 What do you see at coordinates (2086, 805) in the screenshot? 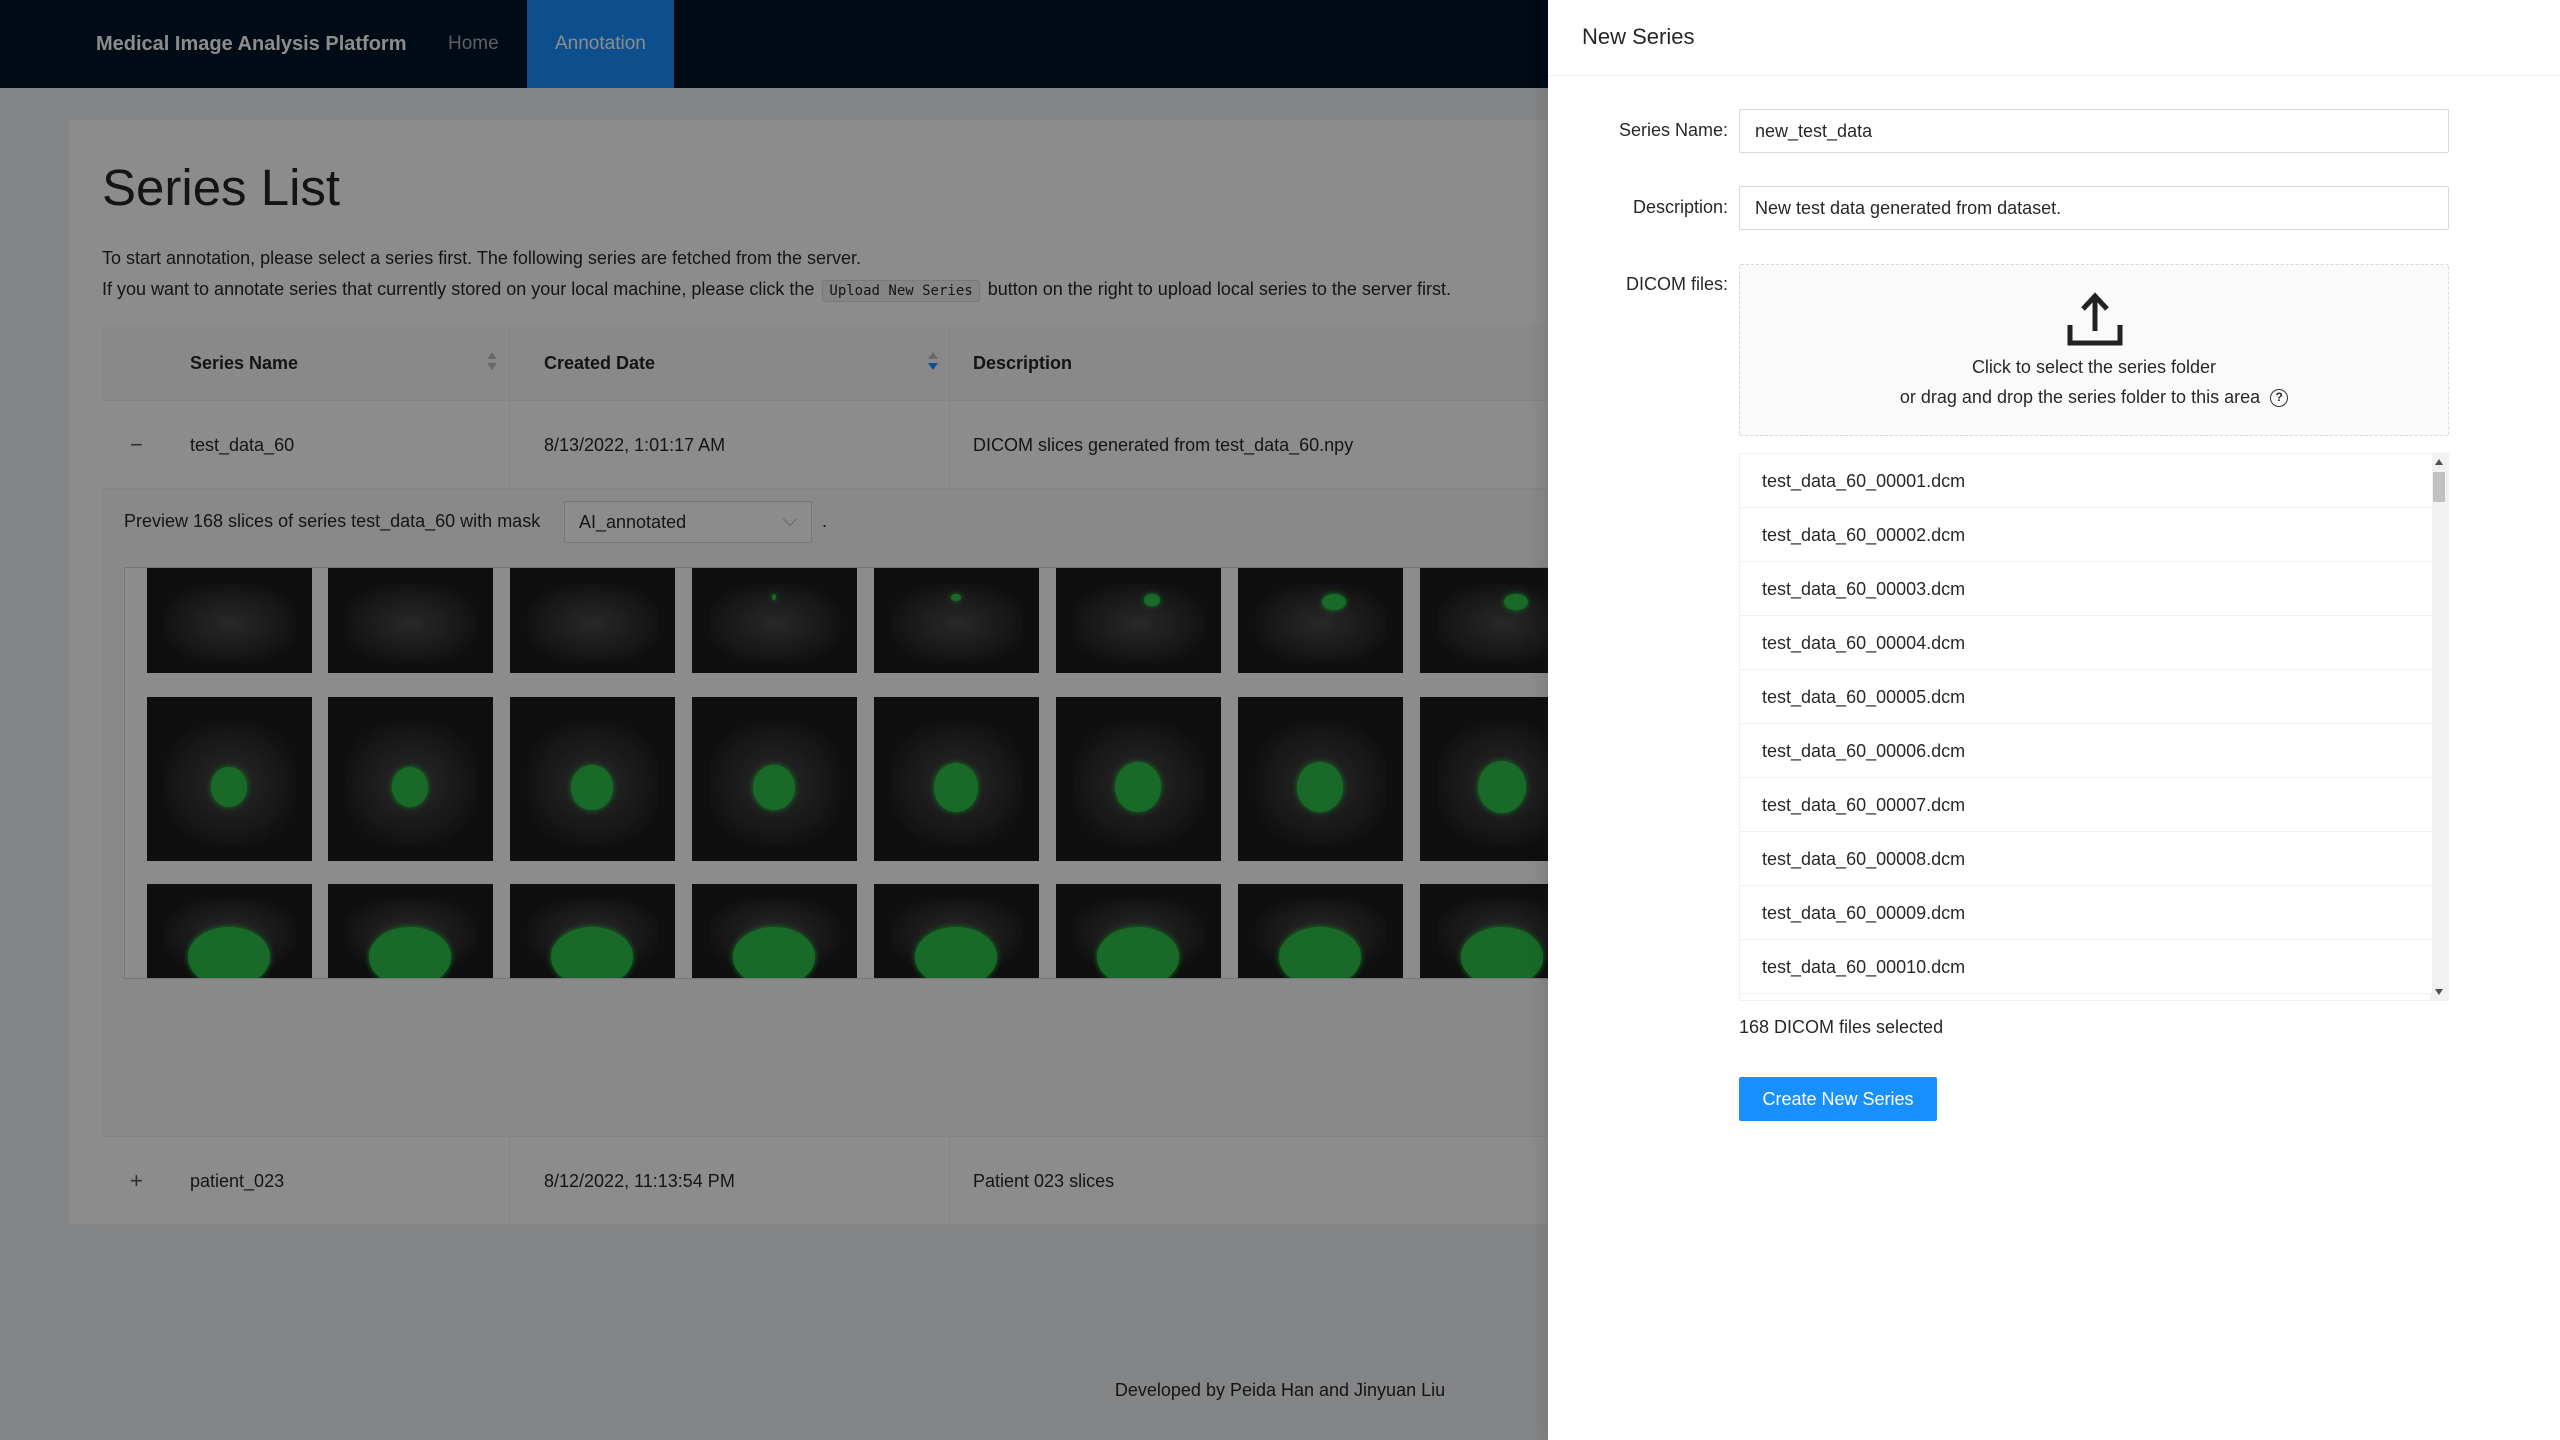
I see `file-list-item: test_data_60_00007.dcm` at bounding box center [2086, 805].